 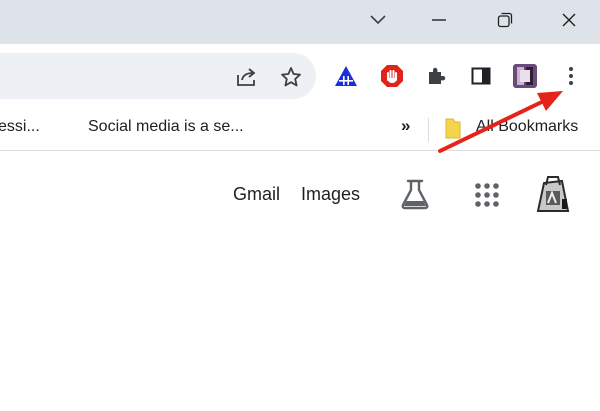 What do you see at coordinates (500, 122) in the screenshot?
I see `annotation-arrow` at bounding box center [500, 122].